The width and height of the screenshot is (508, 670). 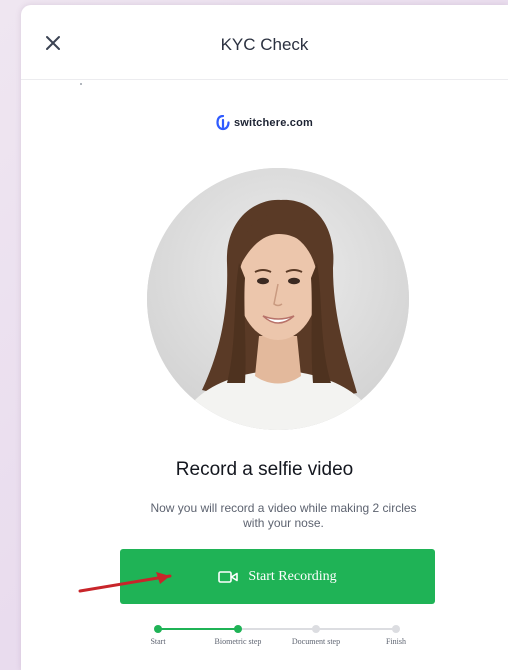 I want to click on modal-title: KYC Check, so click(x=264, y=44).